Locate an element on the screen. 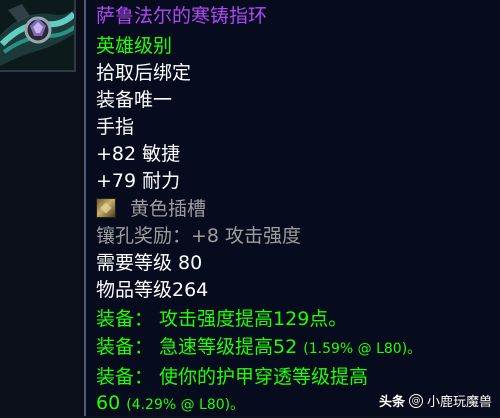  item-quality: 英雄级别 is located at coordinates (134, 46).